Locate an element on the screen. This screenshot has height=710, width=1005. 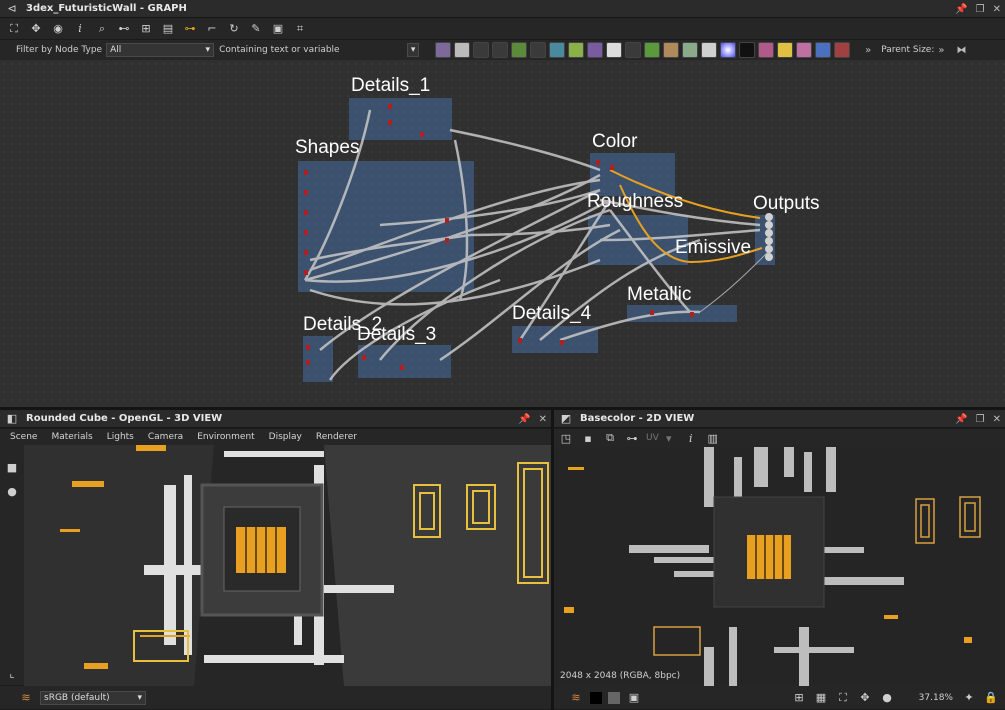
export-icon: ▣ is located at coordinates (278, 29).